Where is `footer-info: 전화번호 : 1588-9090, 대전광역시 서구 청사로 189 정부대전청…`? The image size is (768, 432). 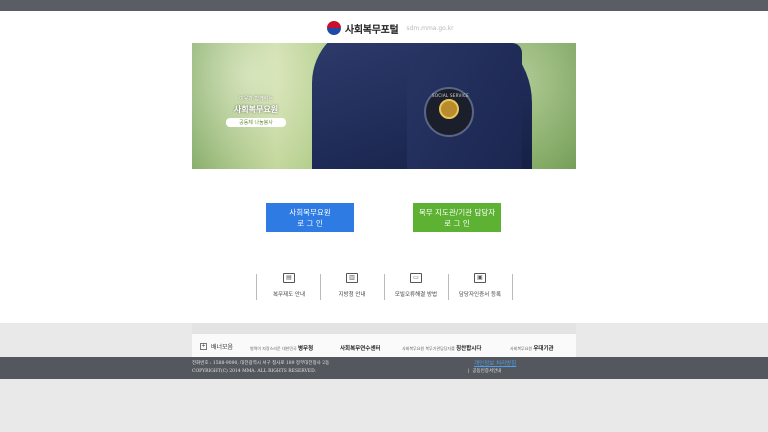 footer-info: 전화번호 : 1588-9090, 대전광역시 서구 청사로 189 정부대전청… is located at coordinates (260, 368).